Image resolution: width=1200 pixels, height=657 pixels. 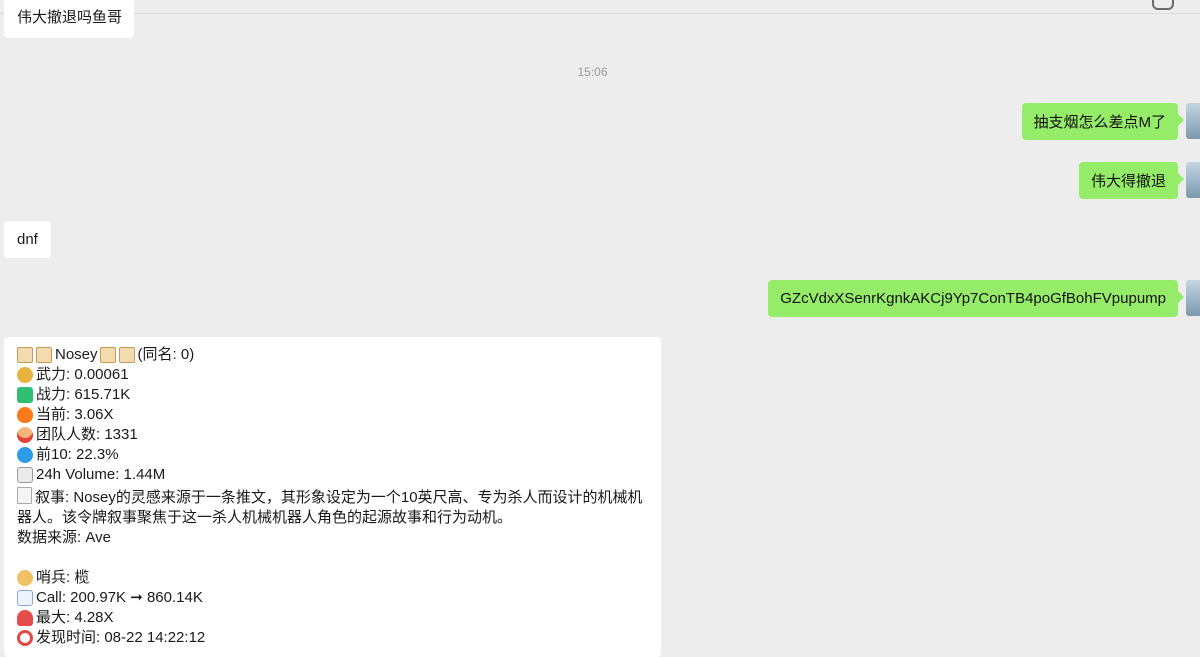 What do you see at coordinates (87, 434) in the screenshot?
I see `card-text: 团队人数: 1331` at bounding box center [87, 434].